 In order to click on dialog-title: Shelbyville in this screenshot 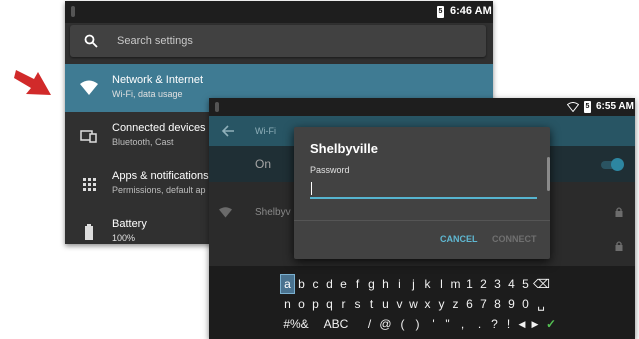, I will do `click(344, 148)`.